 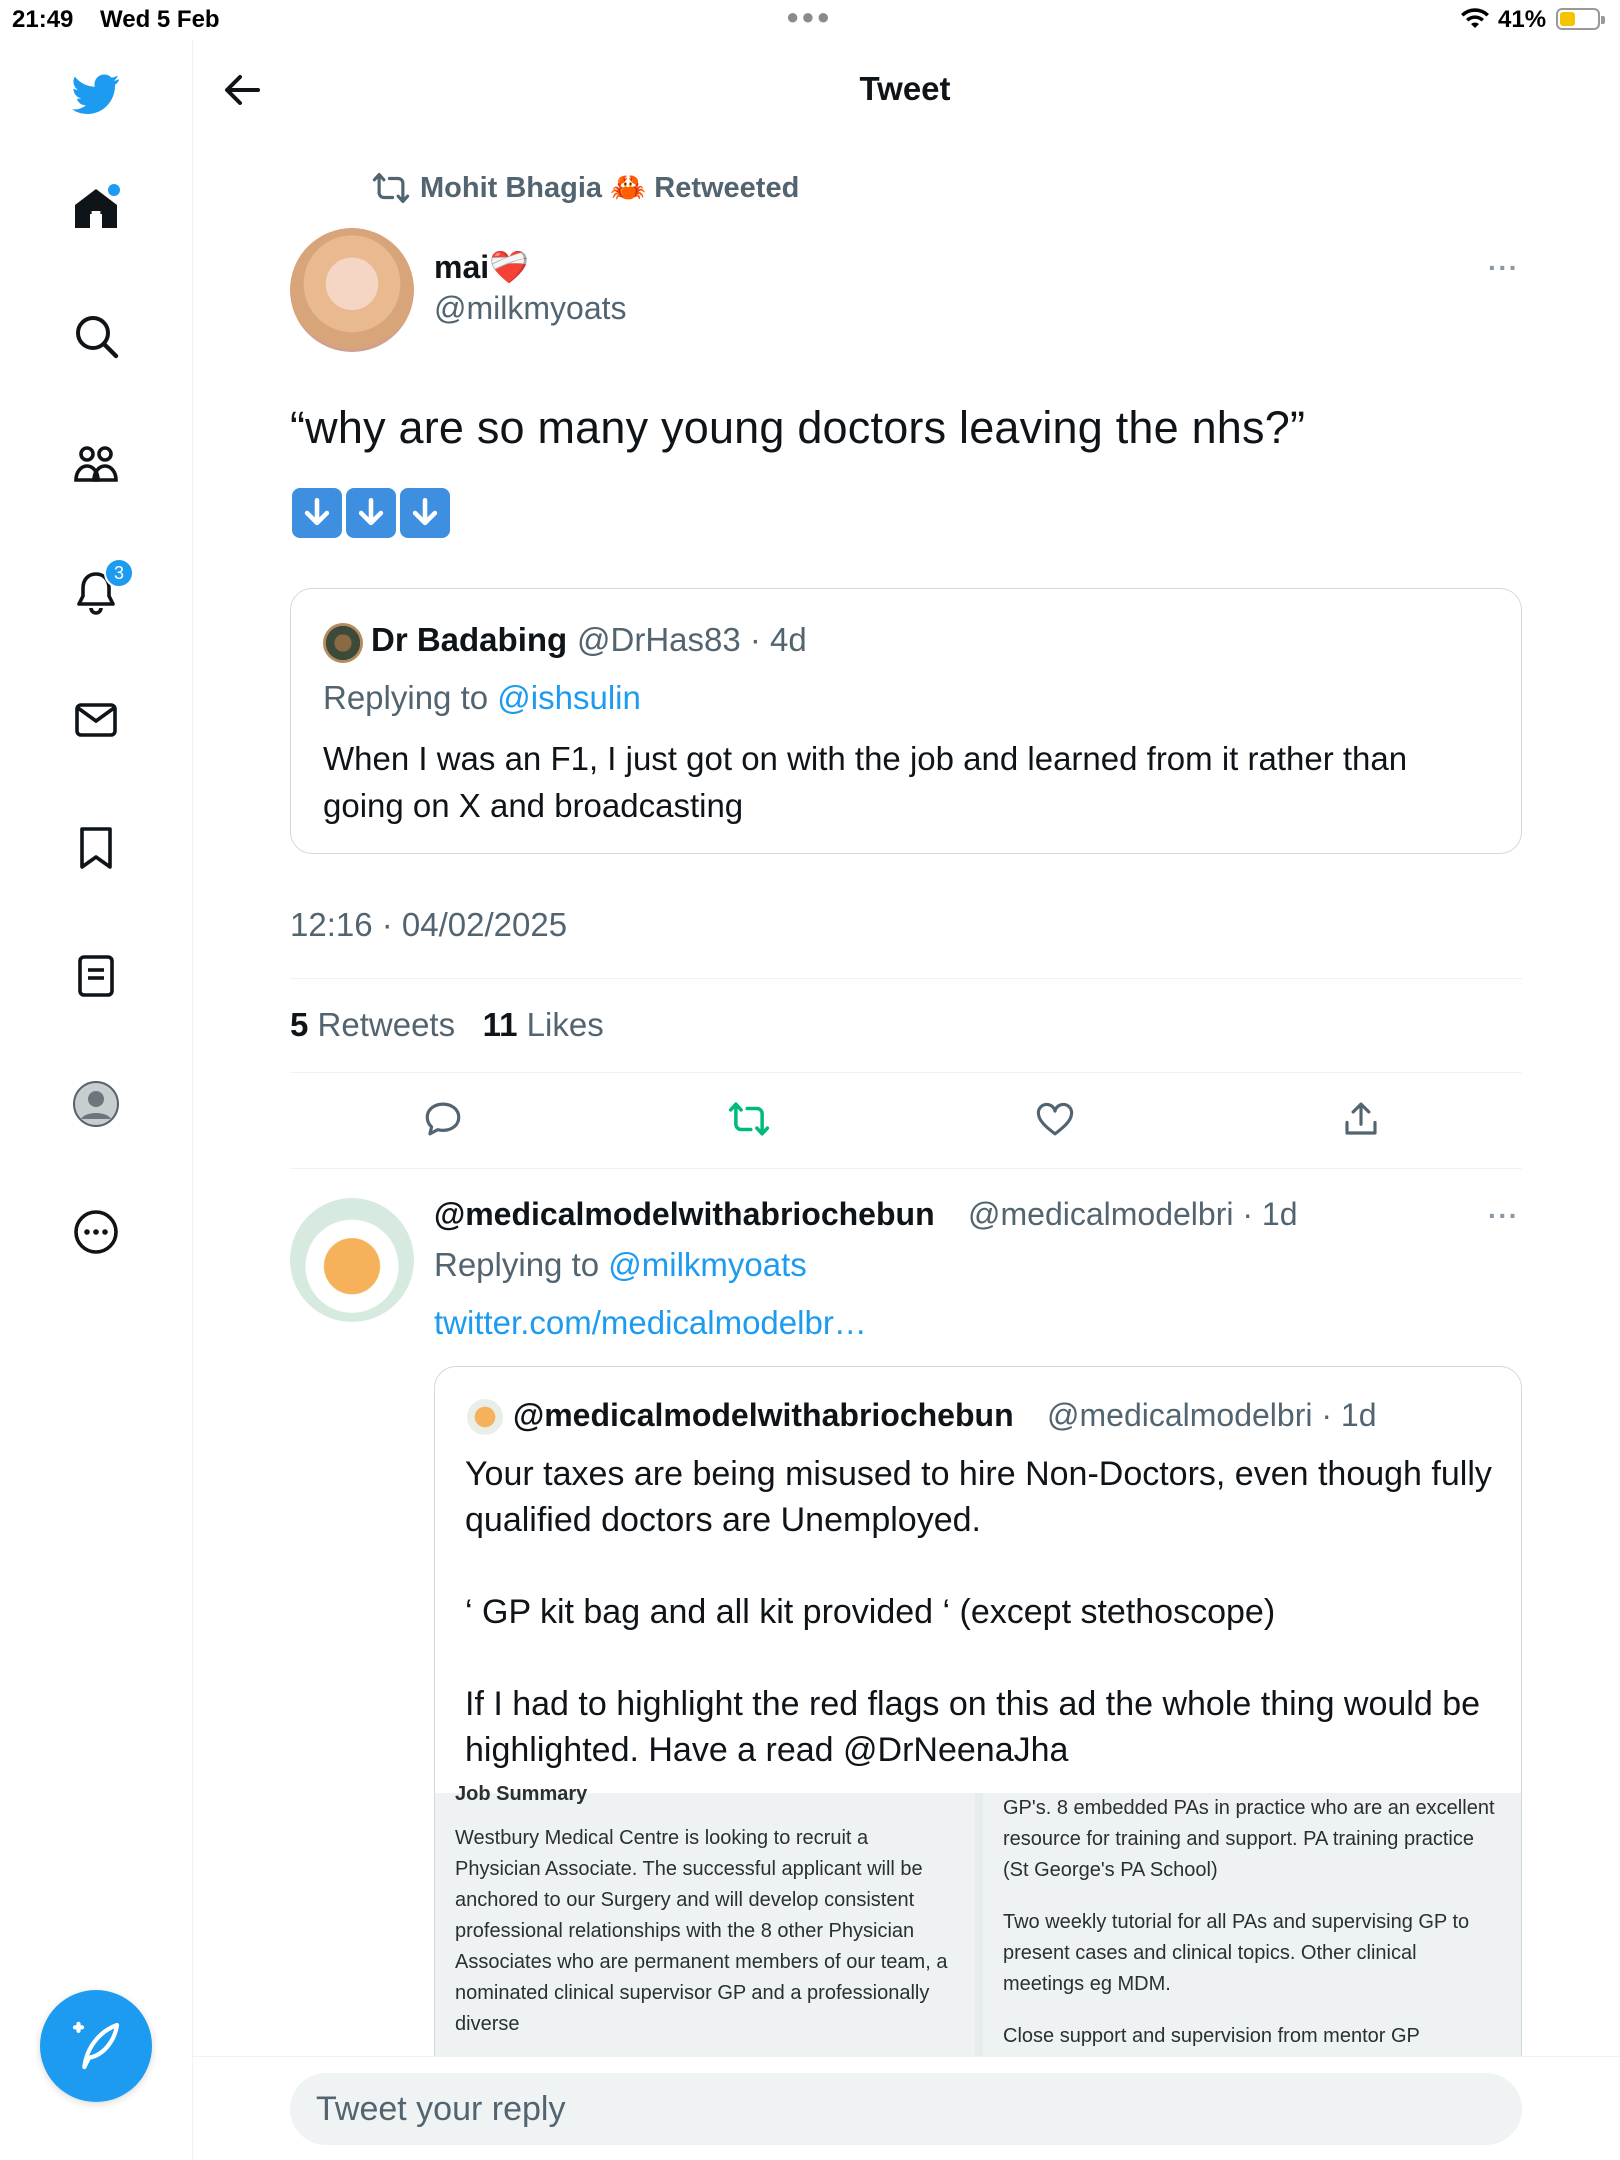 I want to click on search-icon, so click(x=97, y=337).